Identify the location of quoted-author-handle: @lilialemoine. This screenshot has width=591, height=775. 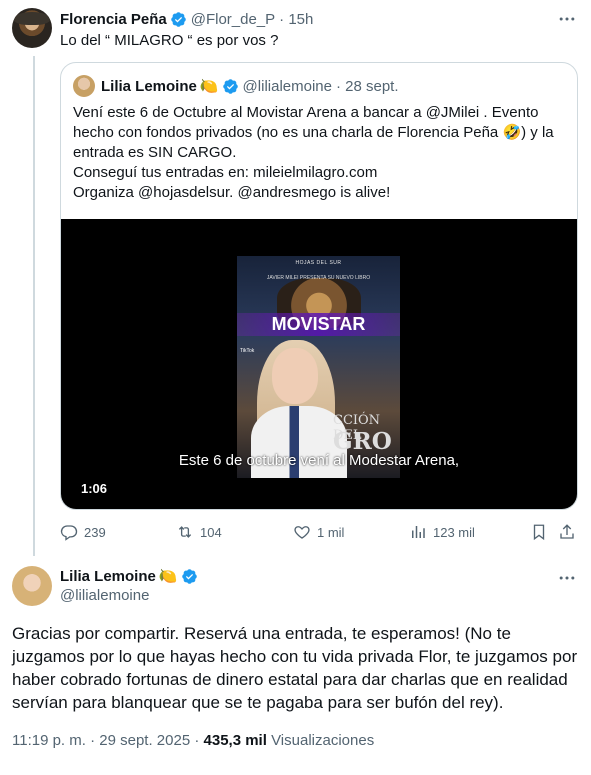
(287, 86).